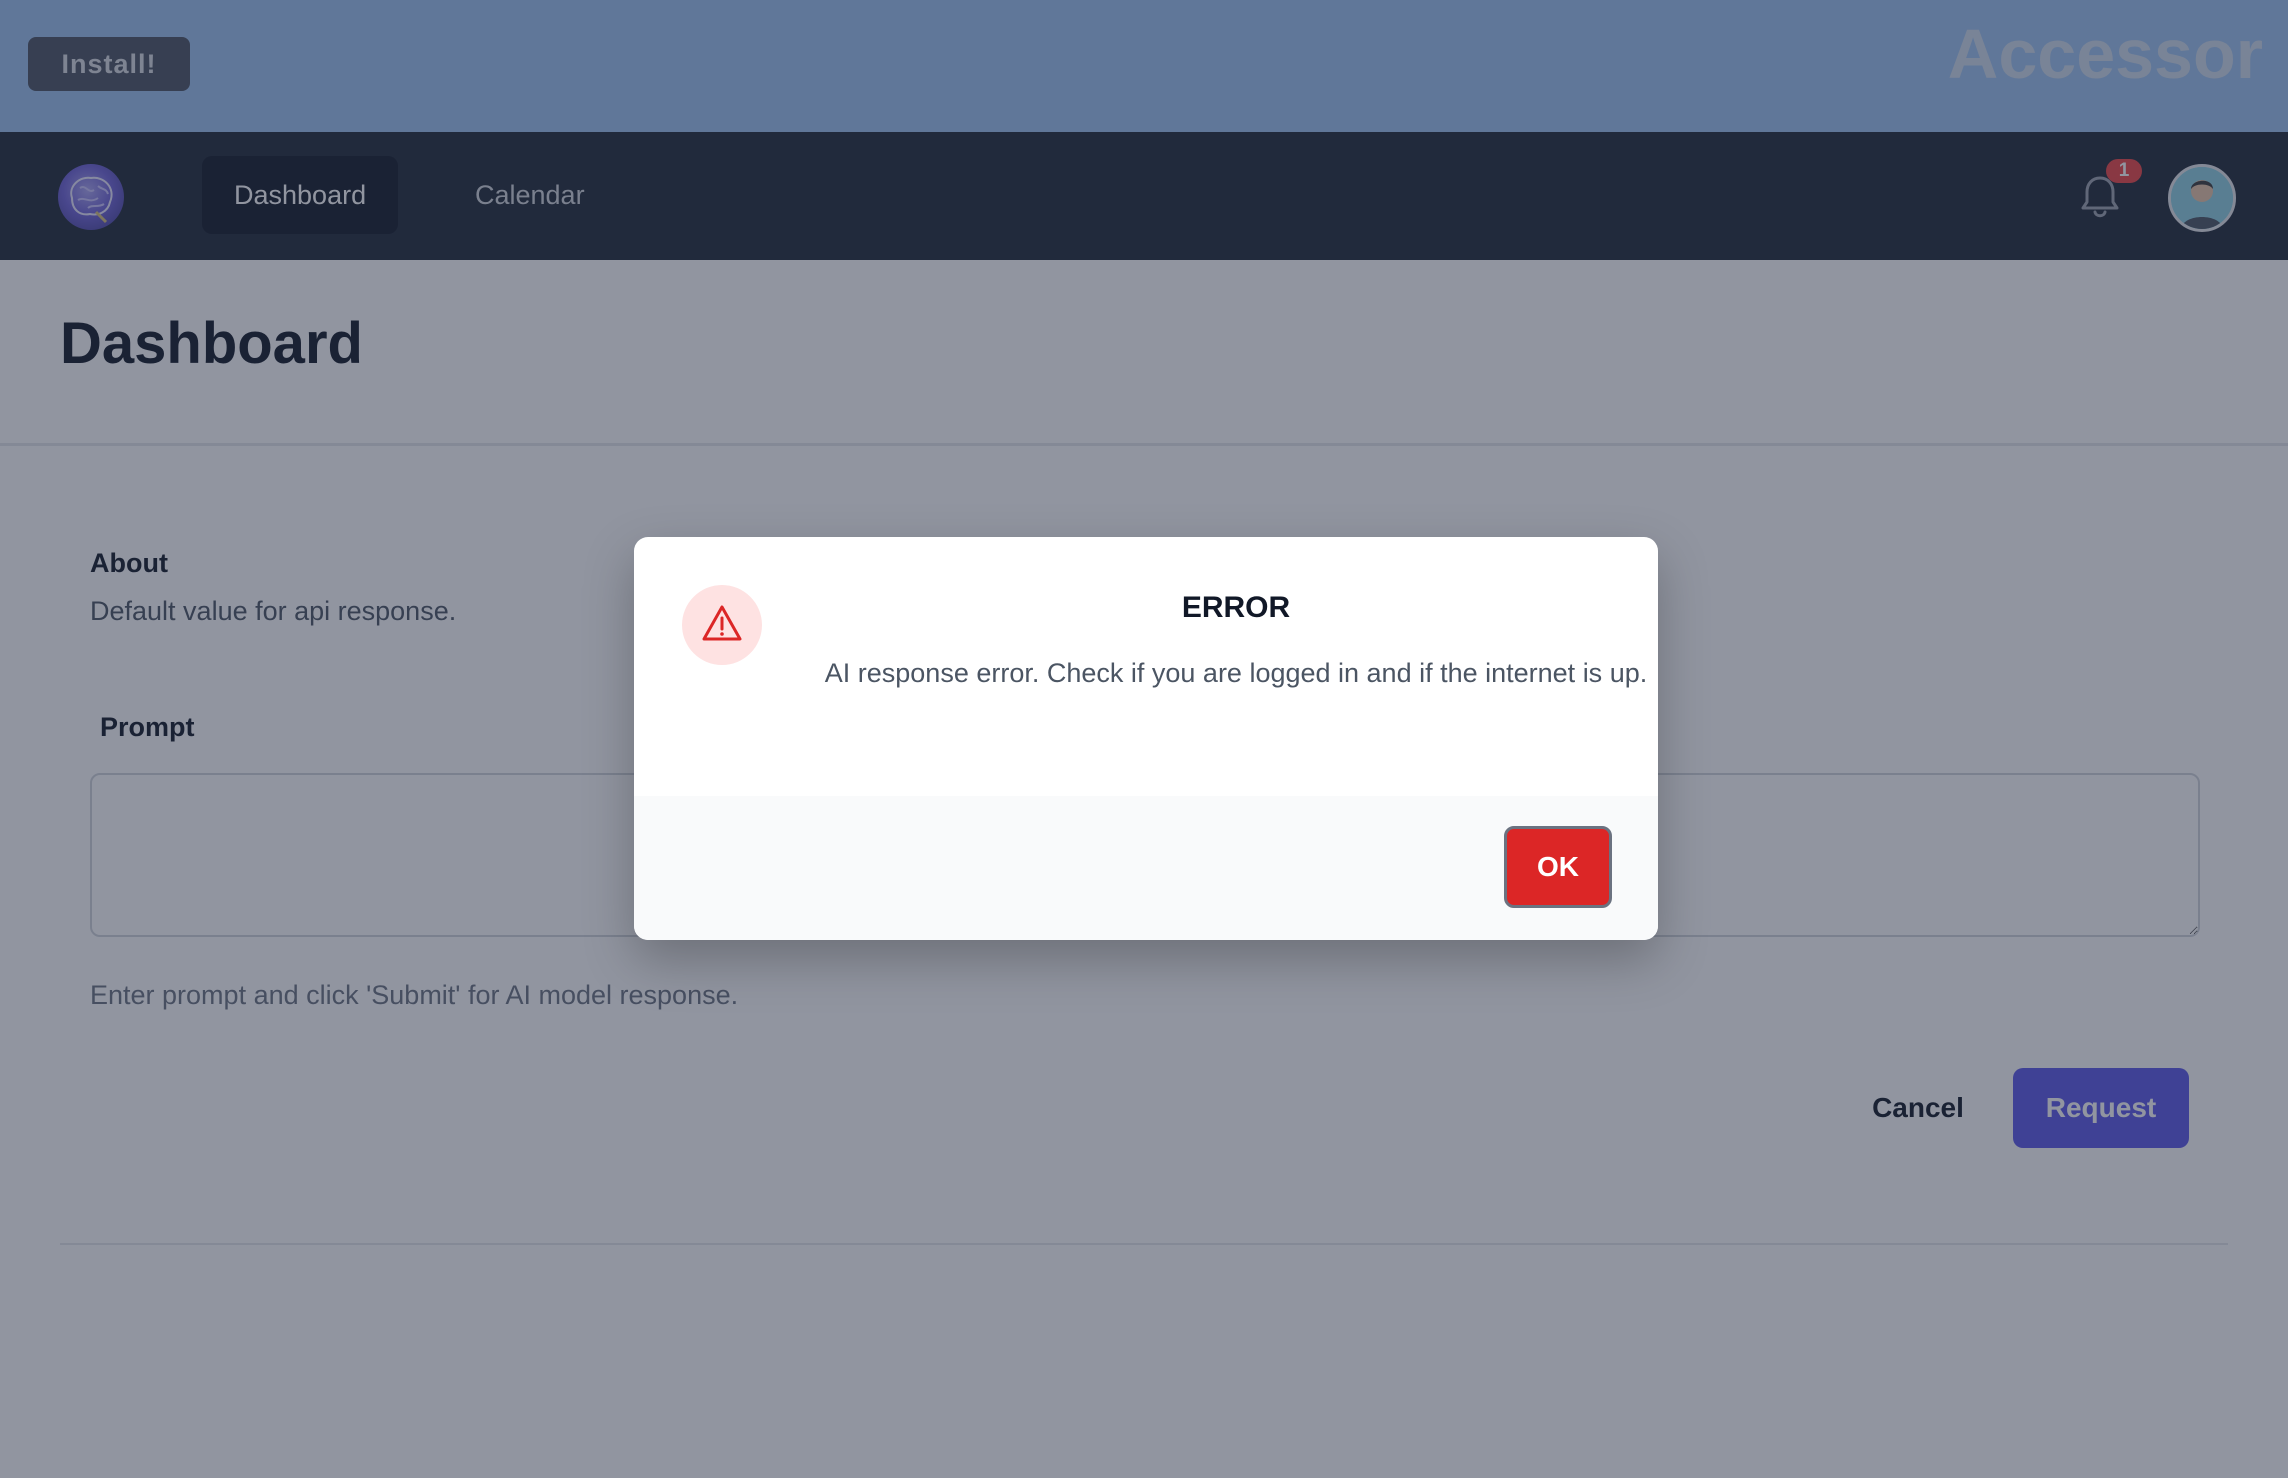  What do you see at coordinates (1236, 607) in the screenshot?
I see `dialog-title: ERROR` at bounding box center [1236, 607].